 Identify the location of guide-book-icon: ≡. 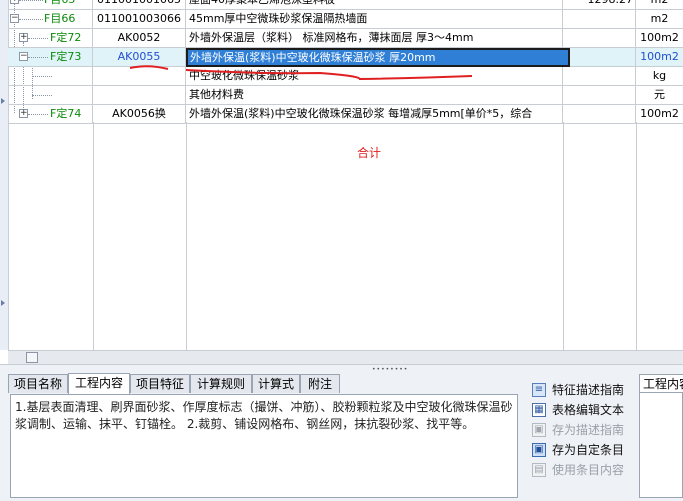
(539, 390).